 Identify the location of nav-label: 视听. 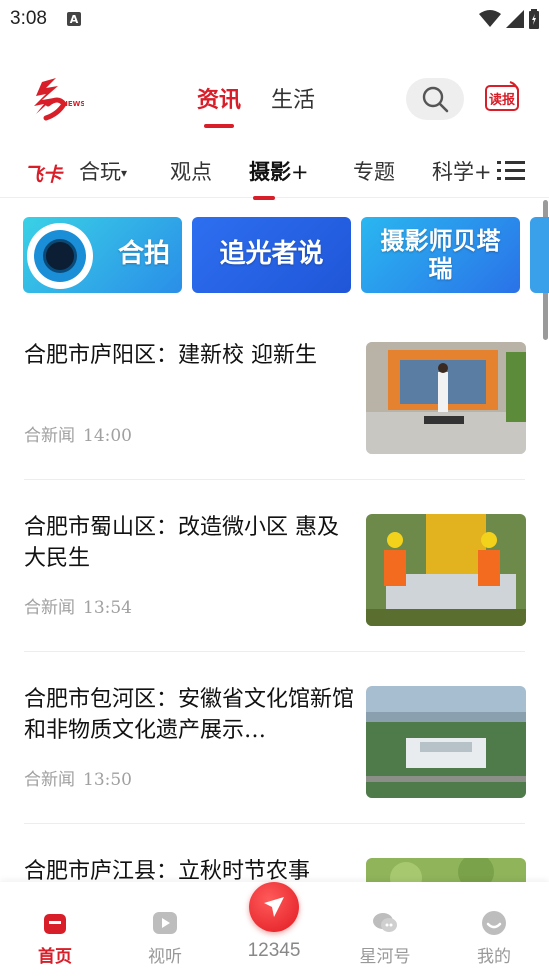
(165, 957).